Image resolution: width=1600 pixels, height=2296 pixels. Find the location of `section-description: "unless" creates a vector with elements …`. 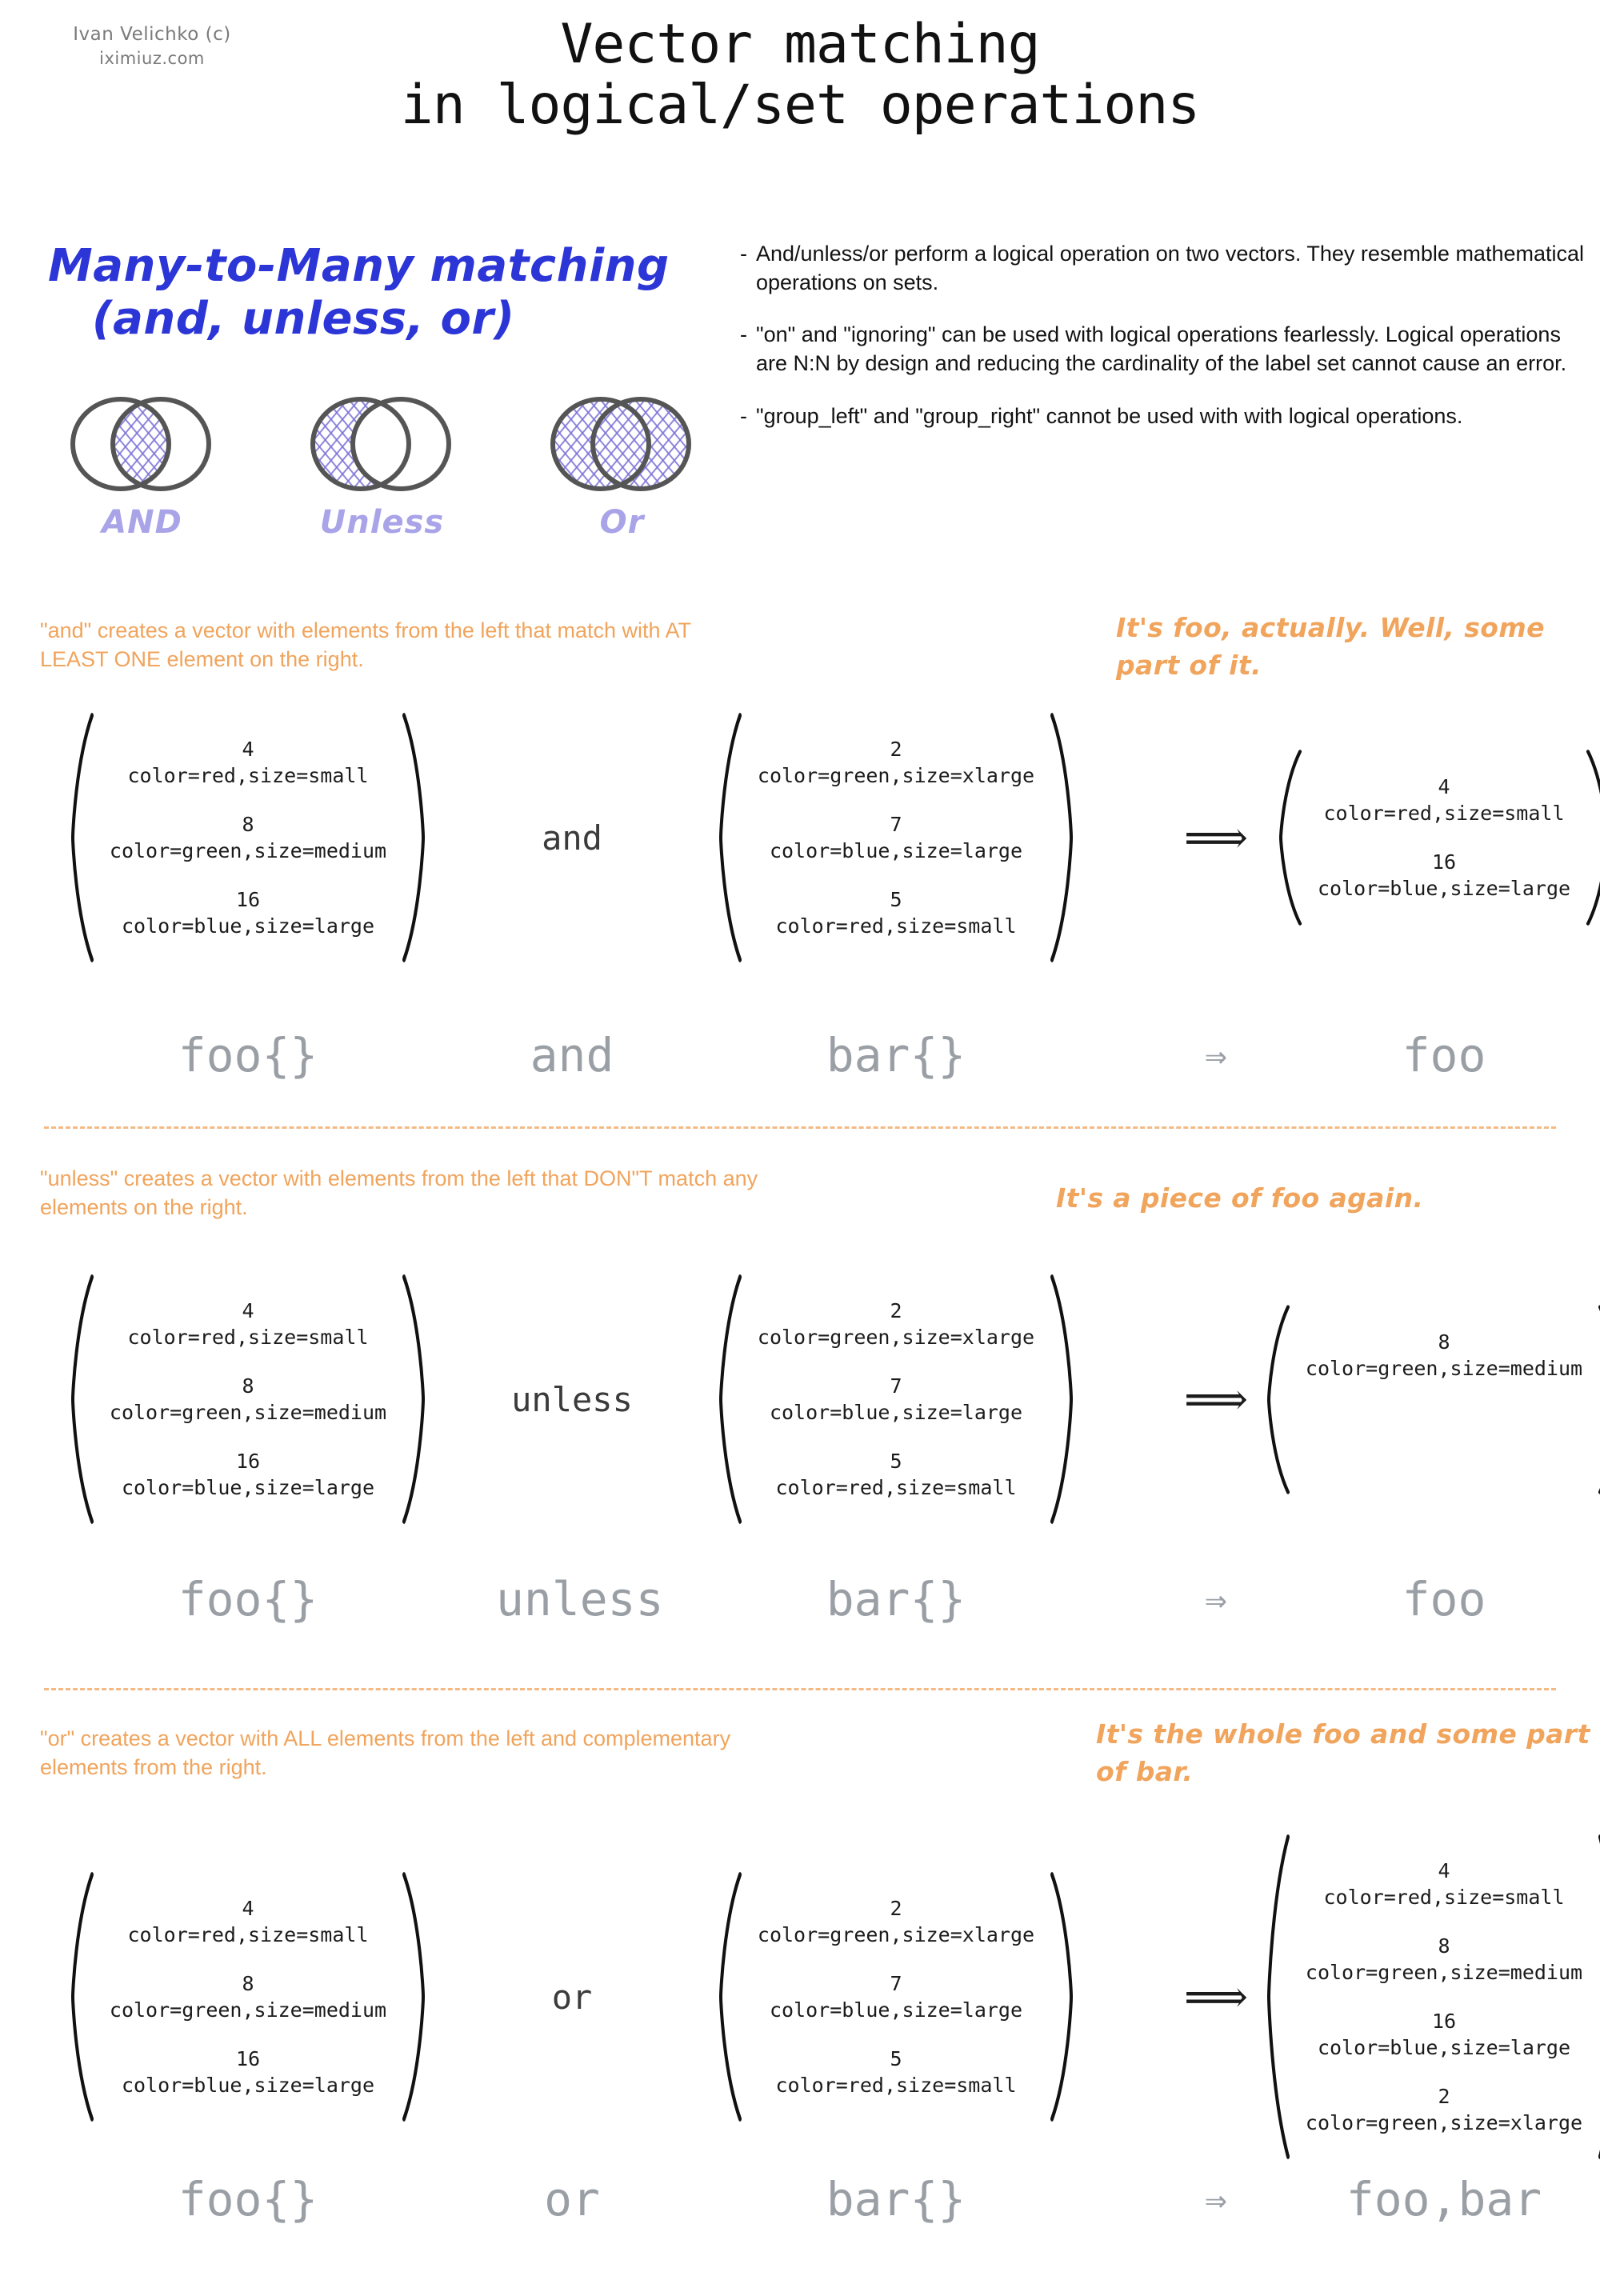

section-description: "unless" creates a vector with elements … is located at coordinates (399, 1193).